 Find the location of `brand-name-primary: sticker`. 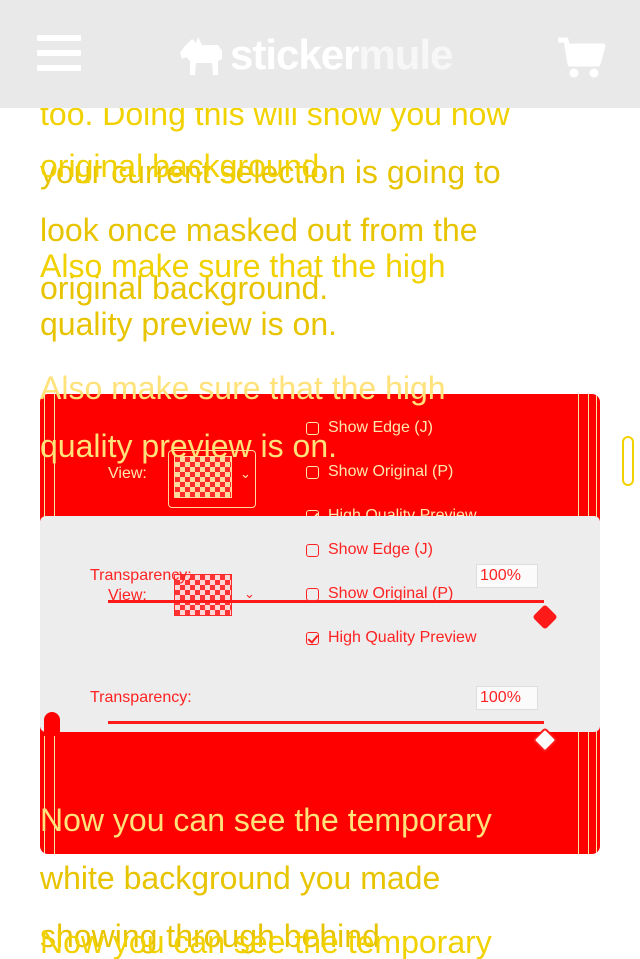

brand-name-primary: sticker is located at coordinates (294, 54).